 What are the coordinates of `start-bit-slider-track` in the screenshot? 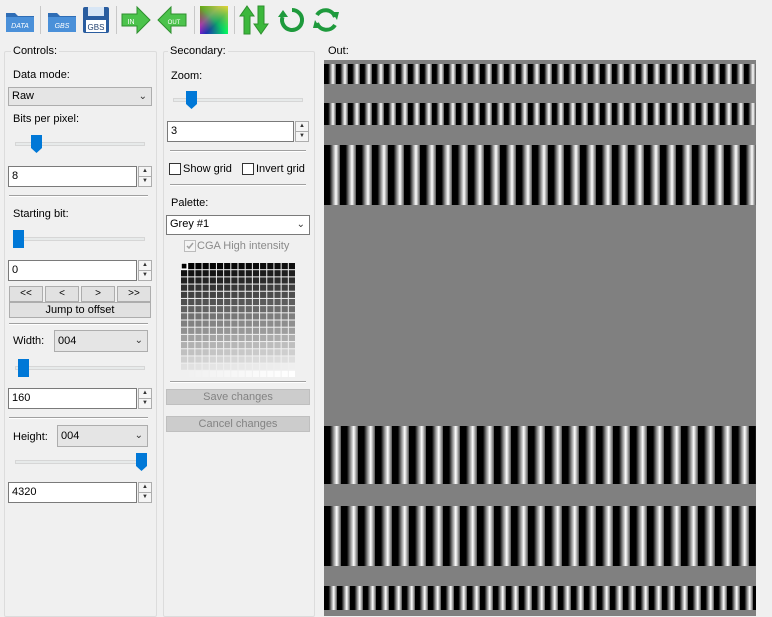 It's located at (80, 239).